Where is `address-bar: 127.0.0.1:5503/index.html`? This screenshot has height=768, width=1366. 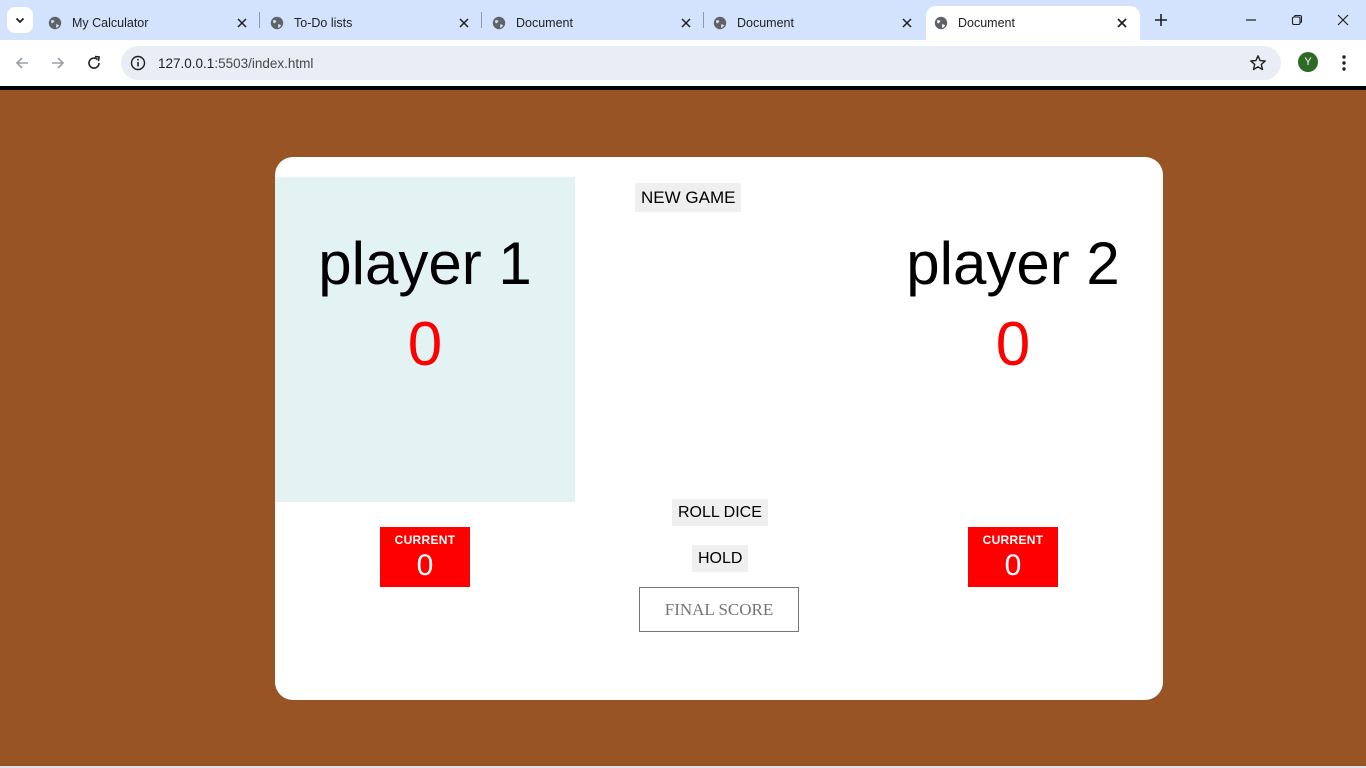
address-bar: 127.0.0.1:5503/index.html is located at coordinates (701, 63).